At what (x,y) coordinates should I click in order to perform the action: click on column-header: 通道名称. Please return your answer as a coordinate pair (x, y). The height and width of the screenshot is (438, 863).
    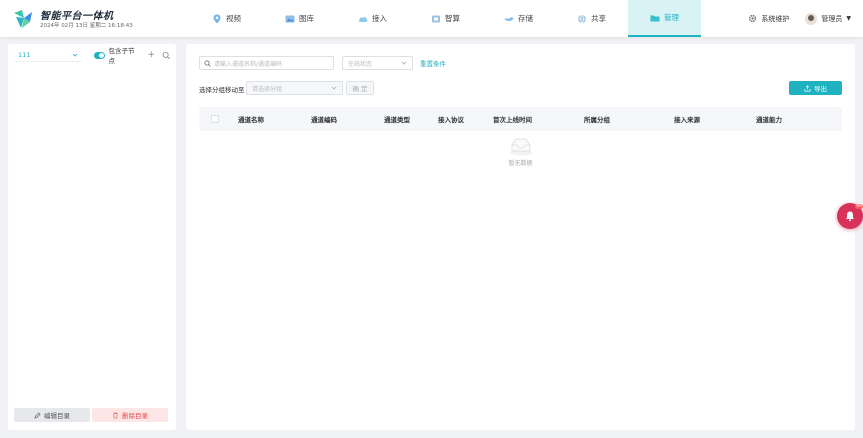
    Looking at the image, I should click on (251, 119).